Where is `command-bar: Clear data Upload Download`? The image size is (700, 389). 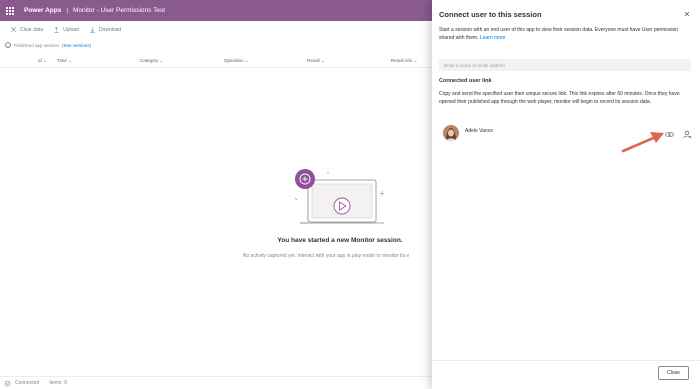
command-bar: Clear data Upload Download is located at coordinates (216, 29).